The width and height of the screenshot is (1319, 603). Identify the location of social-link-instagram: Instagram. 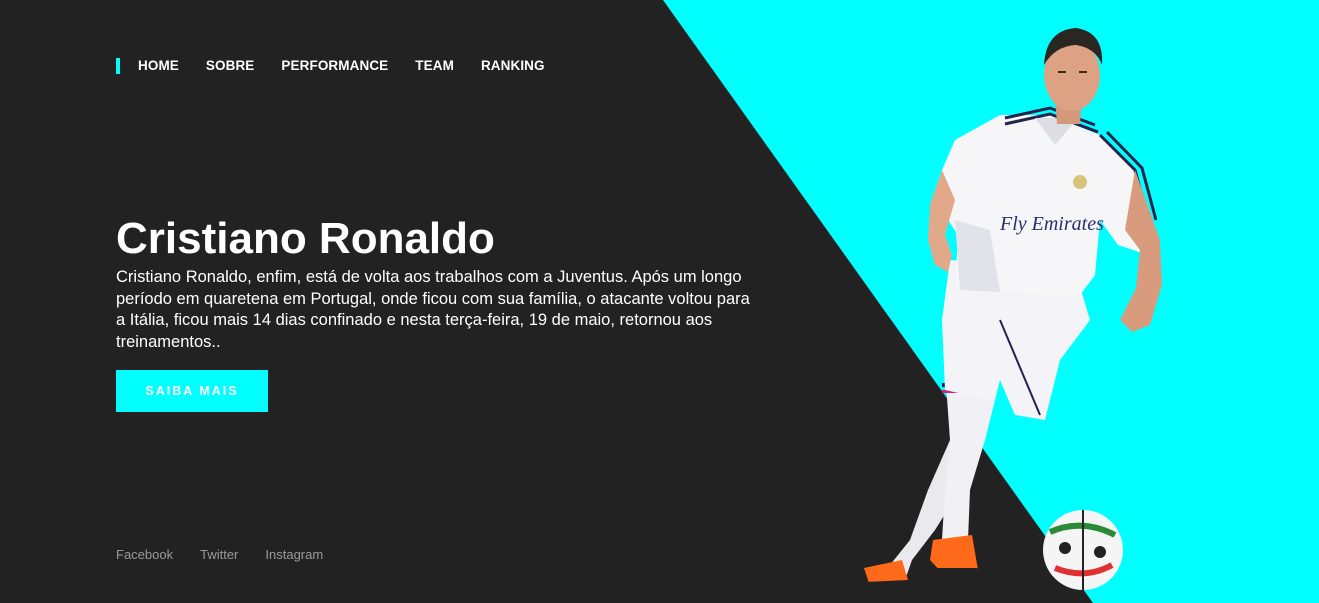
(294, 554).